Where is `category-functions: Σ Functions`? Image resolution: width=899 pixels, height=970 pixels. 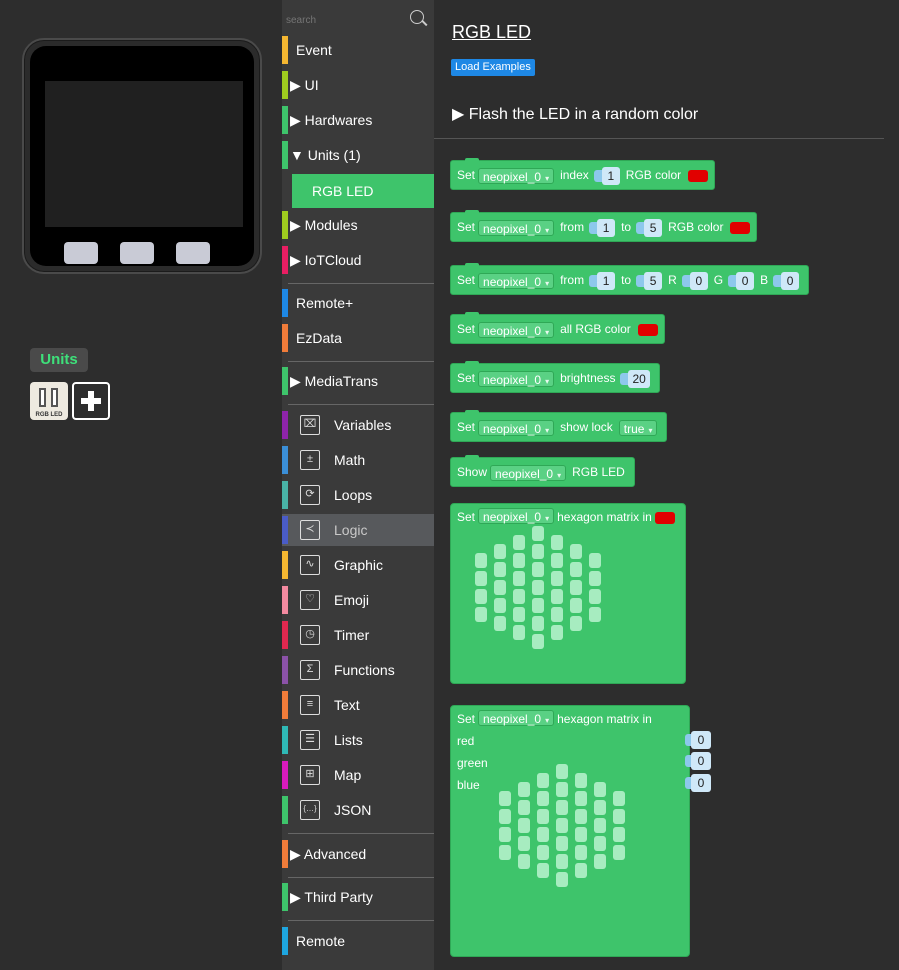 category-functions: Σ Functions is located at coordinates (358, 670).